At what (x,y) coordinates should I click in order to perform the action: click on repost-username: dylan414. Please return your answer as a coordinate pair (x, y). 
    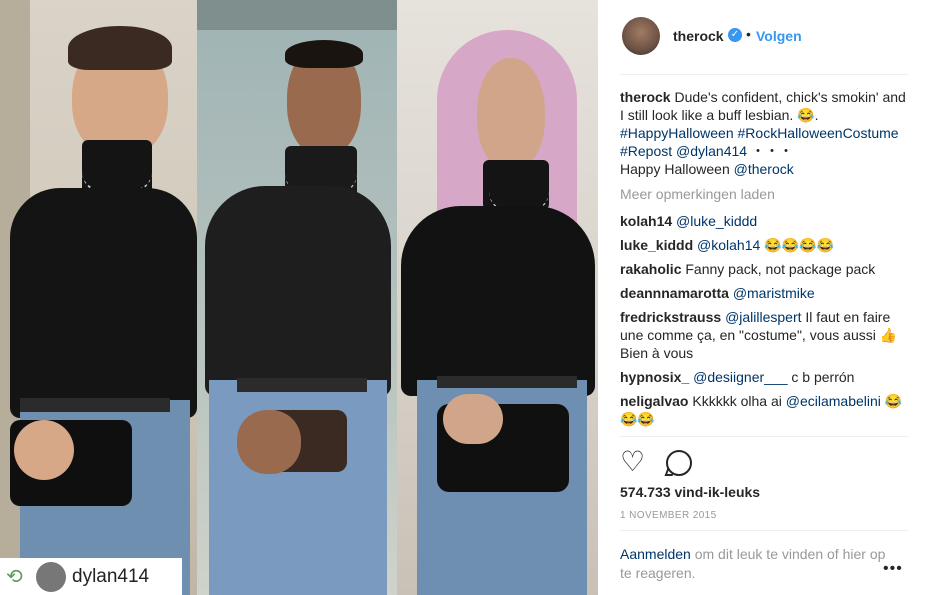
    Looking at the image, I should click on (111, 576).